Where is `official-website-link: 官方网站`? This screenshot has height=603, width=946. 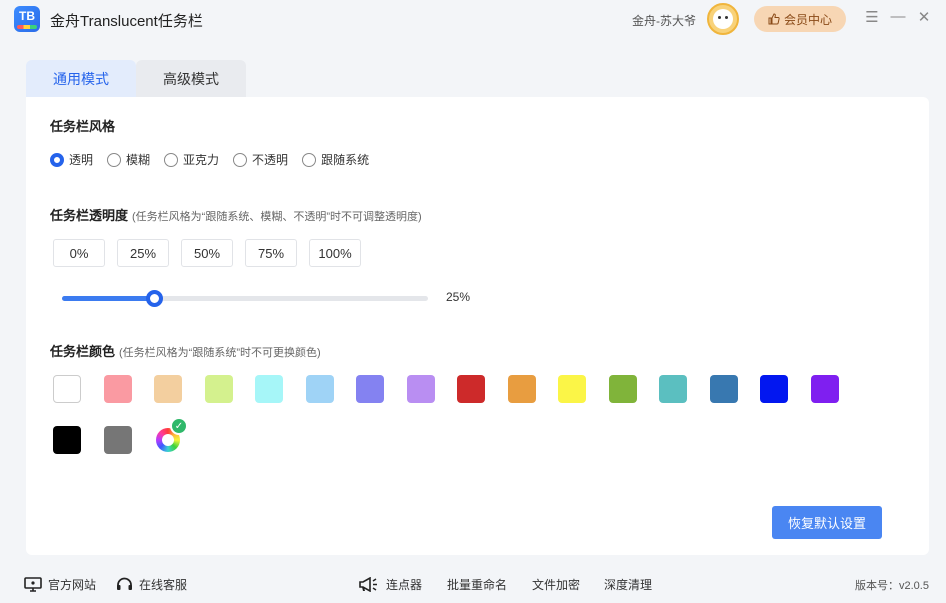 official-website-link: 官方网站 is located at coordinates (60, 584).